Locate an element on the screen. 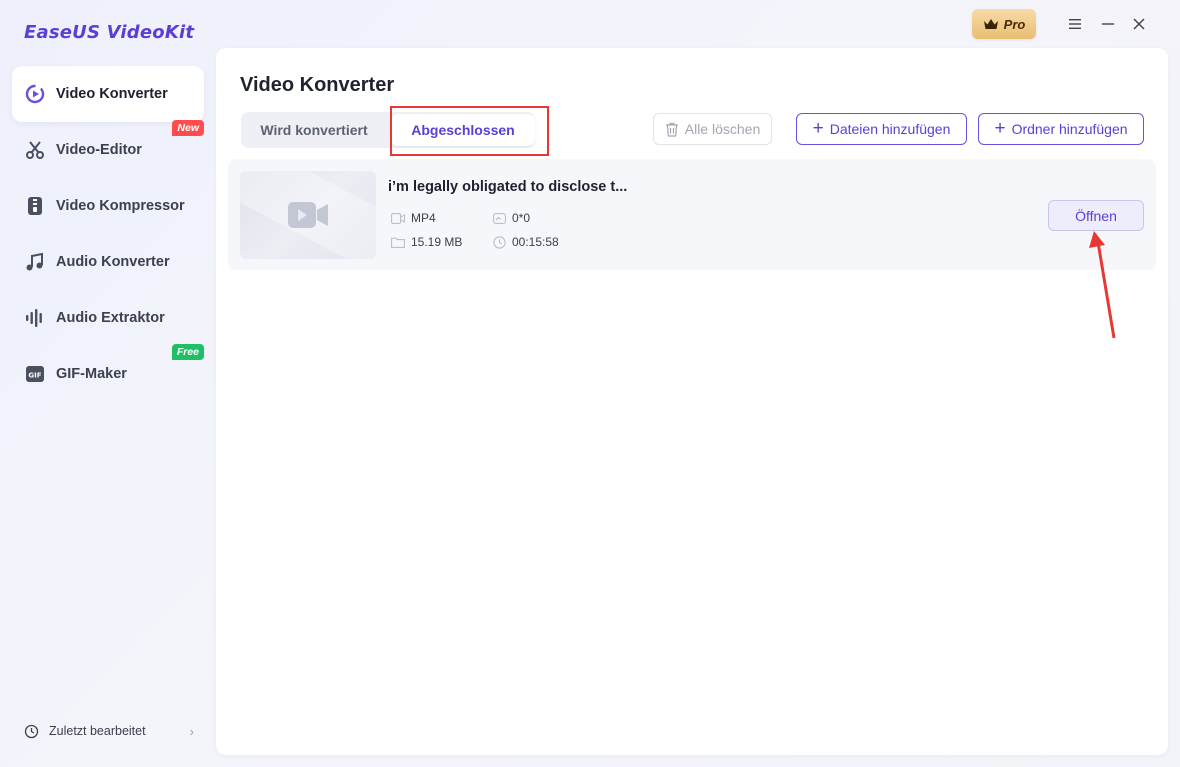  minimize-button is located at coordinates (1108, 24).